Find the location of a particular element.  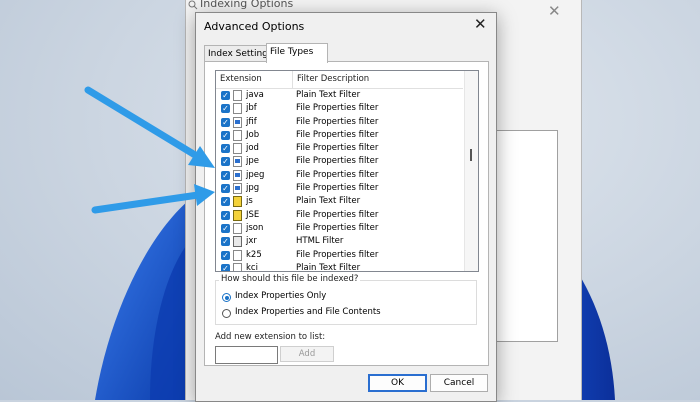

table-row: ✓ Job File Properties filter is located at coordinates (339, 135).